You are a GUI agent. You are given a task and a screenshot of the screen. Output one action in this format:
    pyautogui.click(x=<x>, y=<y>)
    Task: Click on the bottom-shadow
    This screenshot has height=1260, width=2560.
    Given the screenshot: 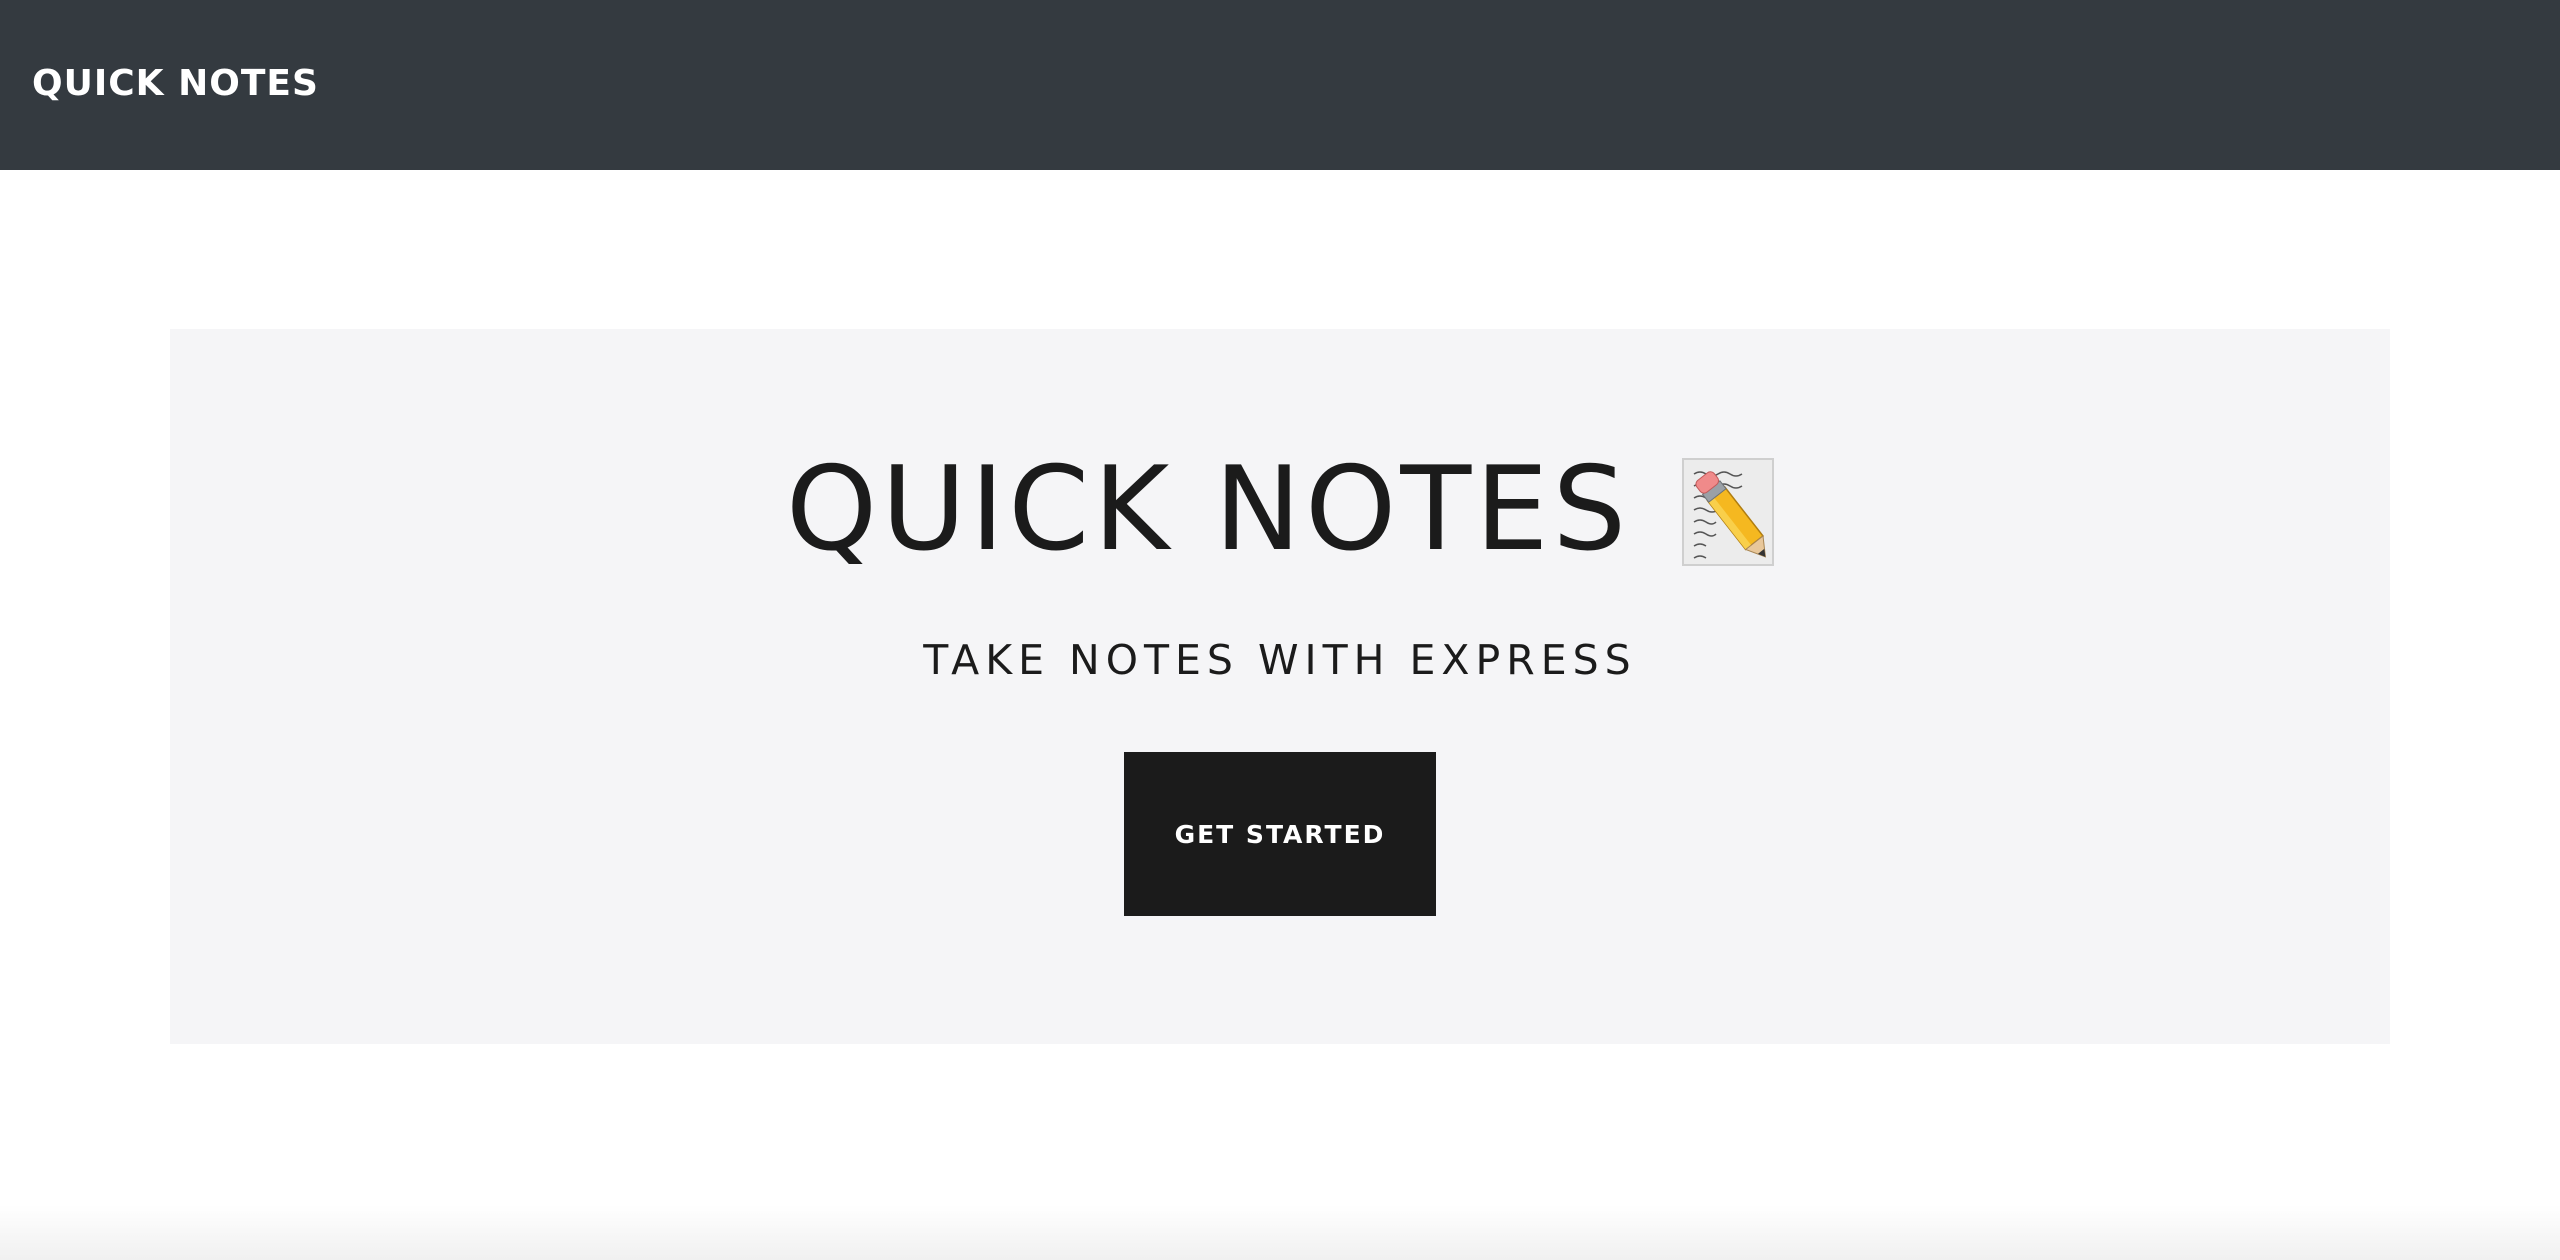 What is the action you would take?
    pyautogui.click(x=1280, y=1232)
    